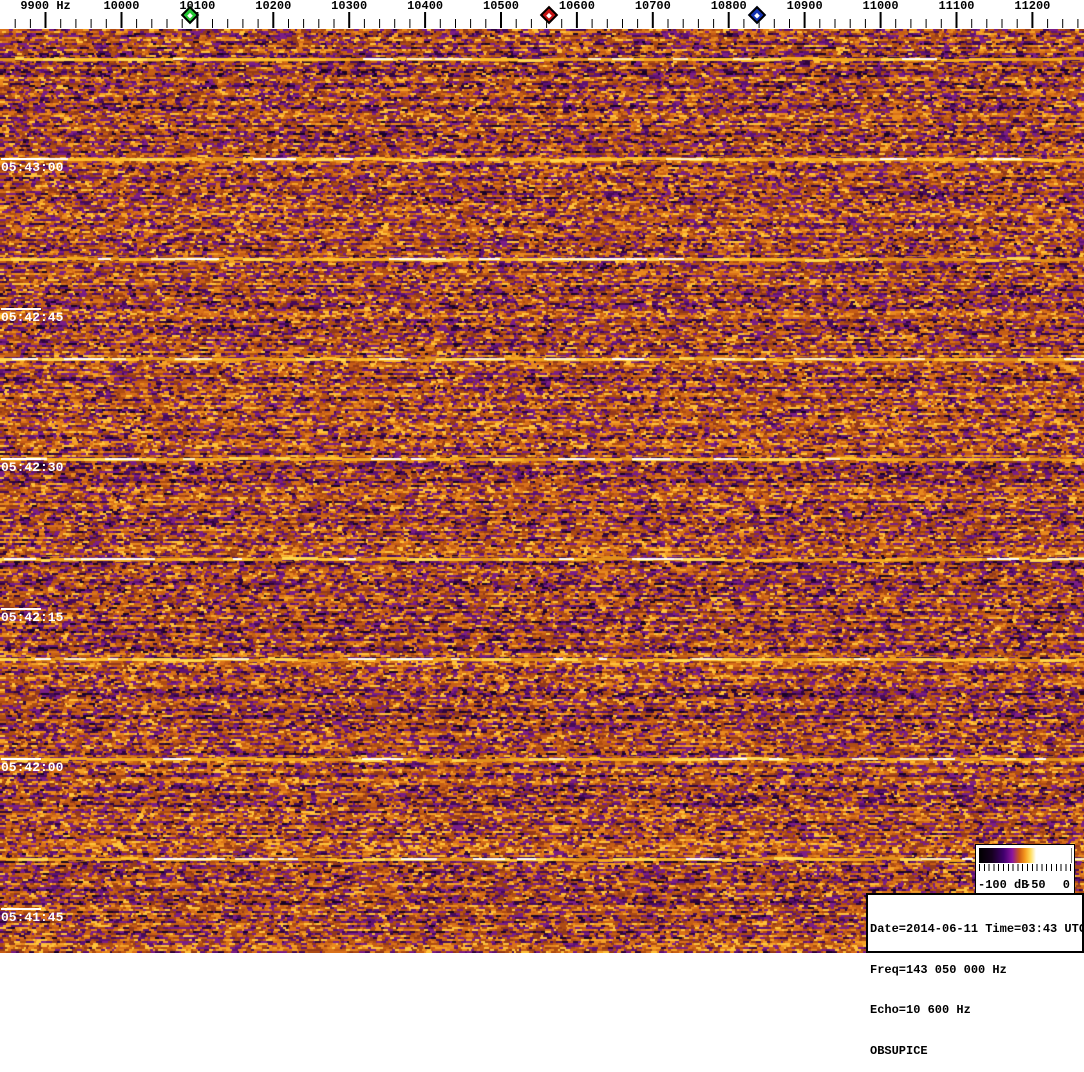  Describe the element at coordinates (576, 6) in the screenshot. I see `freq-tick-label-10600: 10600` at that location.